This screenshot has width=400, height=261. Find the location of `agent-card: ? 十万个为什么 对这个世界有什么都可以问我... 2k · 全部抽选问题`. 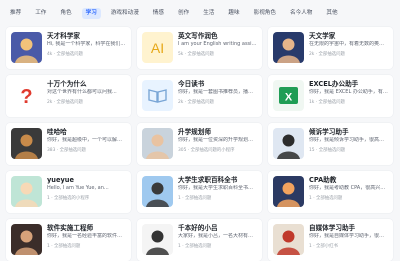

agent-card: ? 十万个为什么 对这个世界有什么都可以问我... 2k · 全部抽选问题 is located at coordinates (68, 96).